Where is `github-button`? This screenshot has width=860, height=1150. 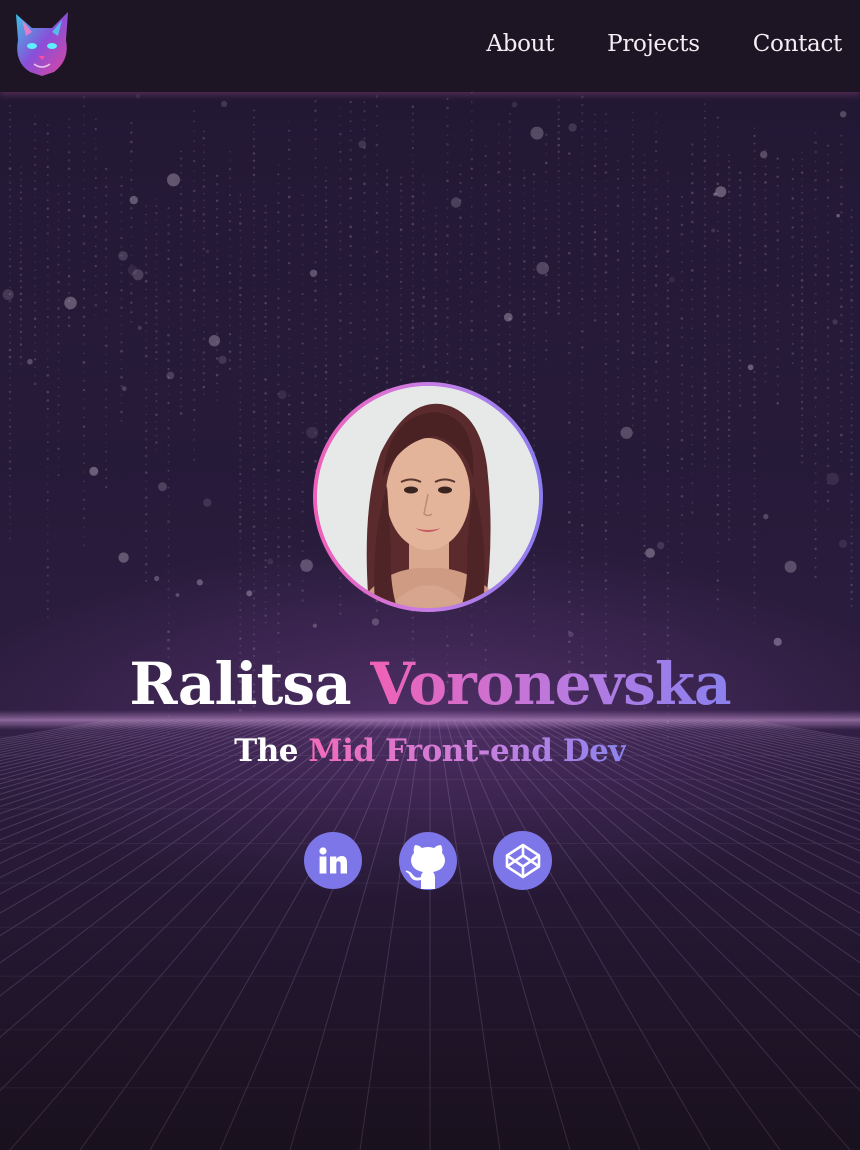 github-button is located at coordinates (428, 861).